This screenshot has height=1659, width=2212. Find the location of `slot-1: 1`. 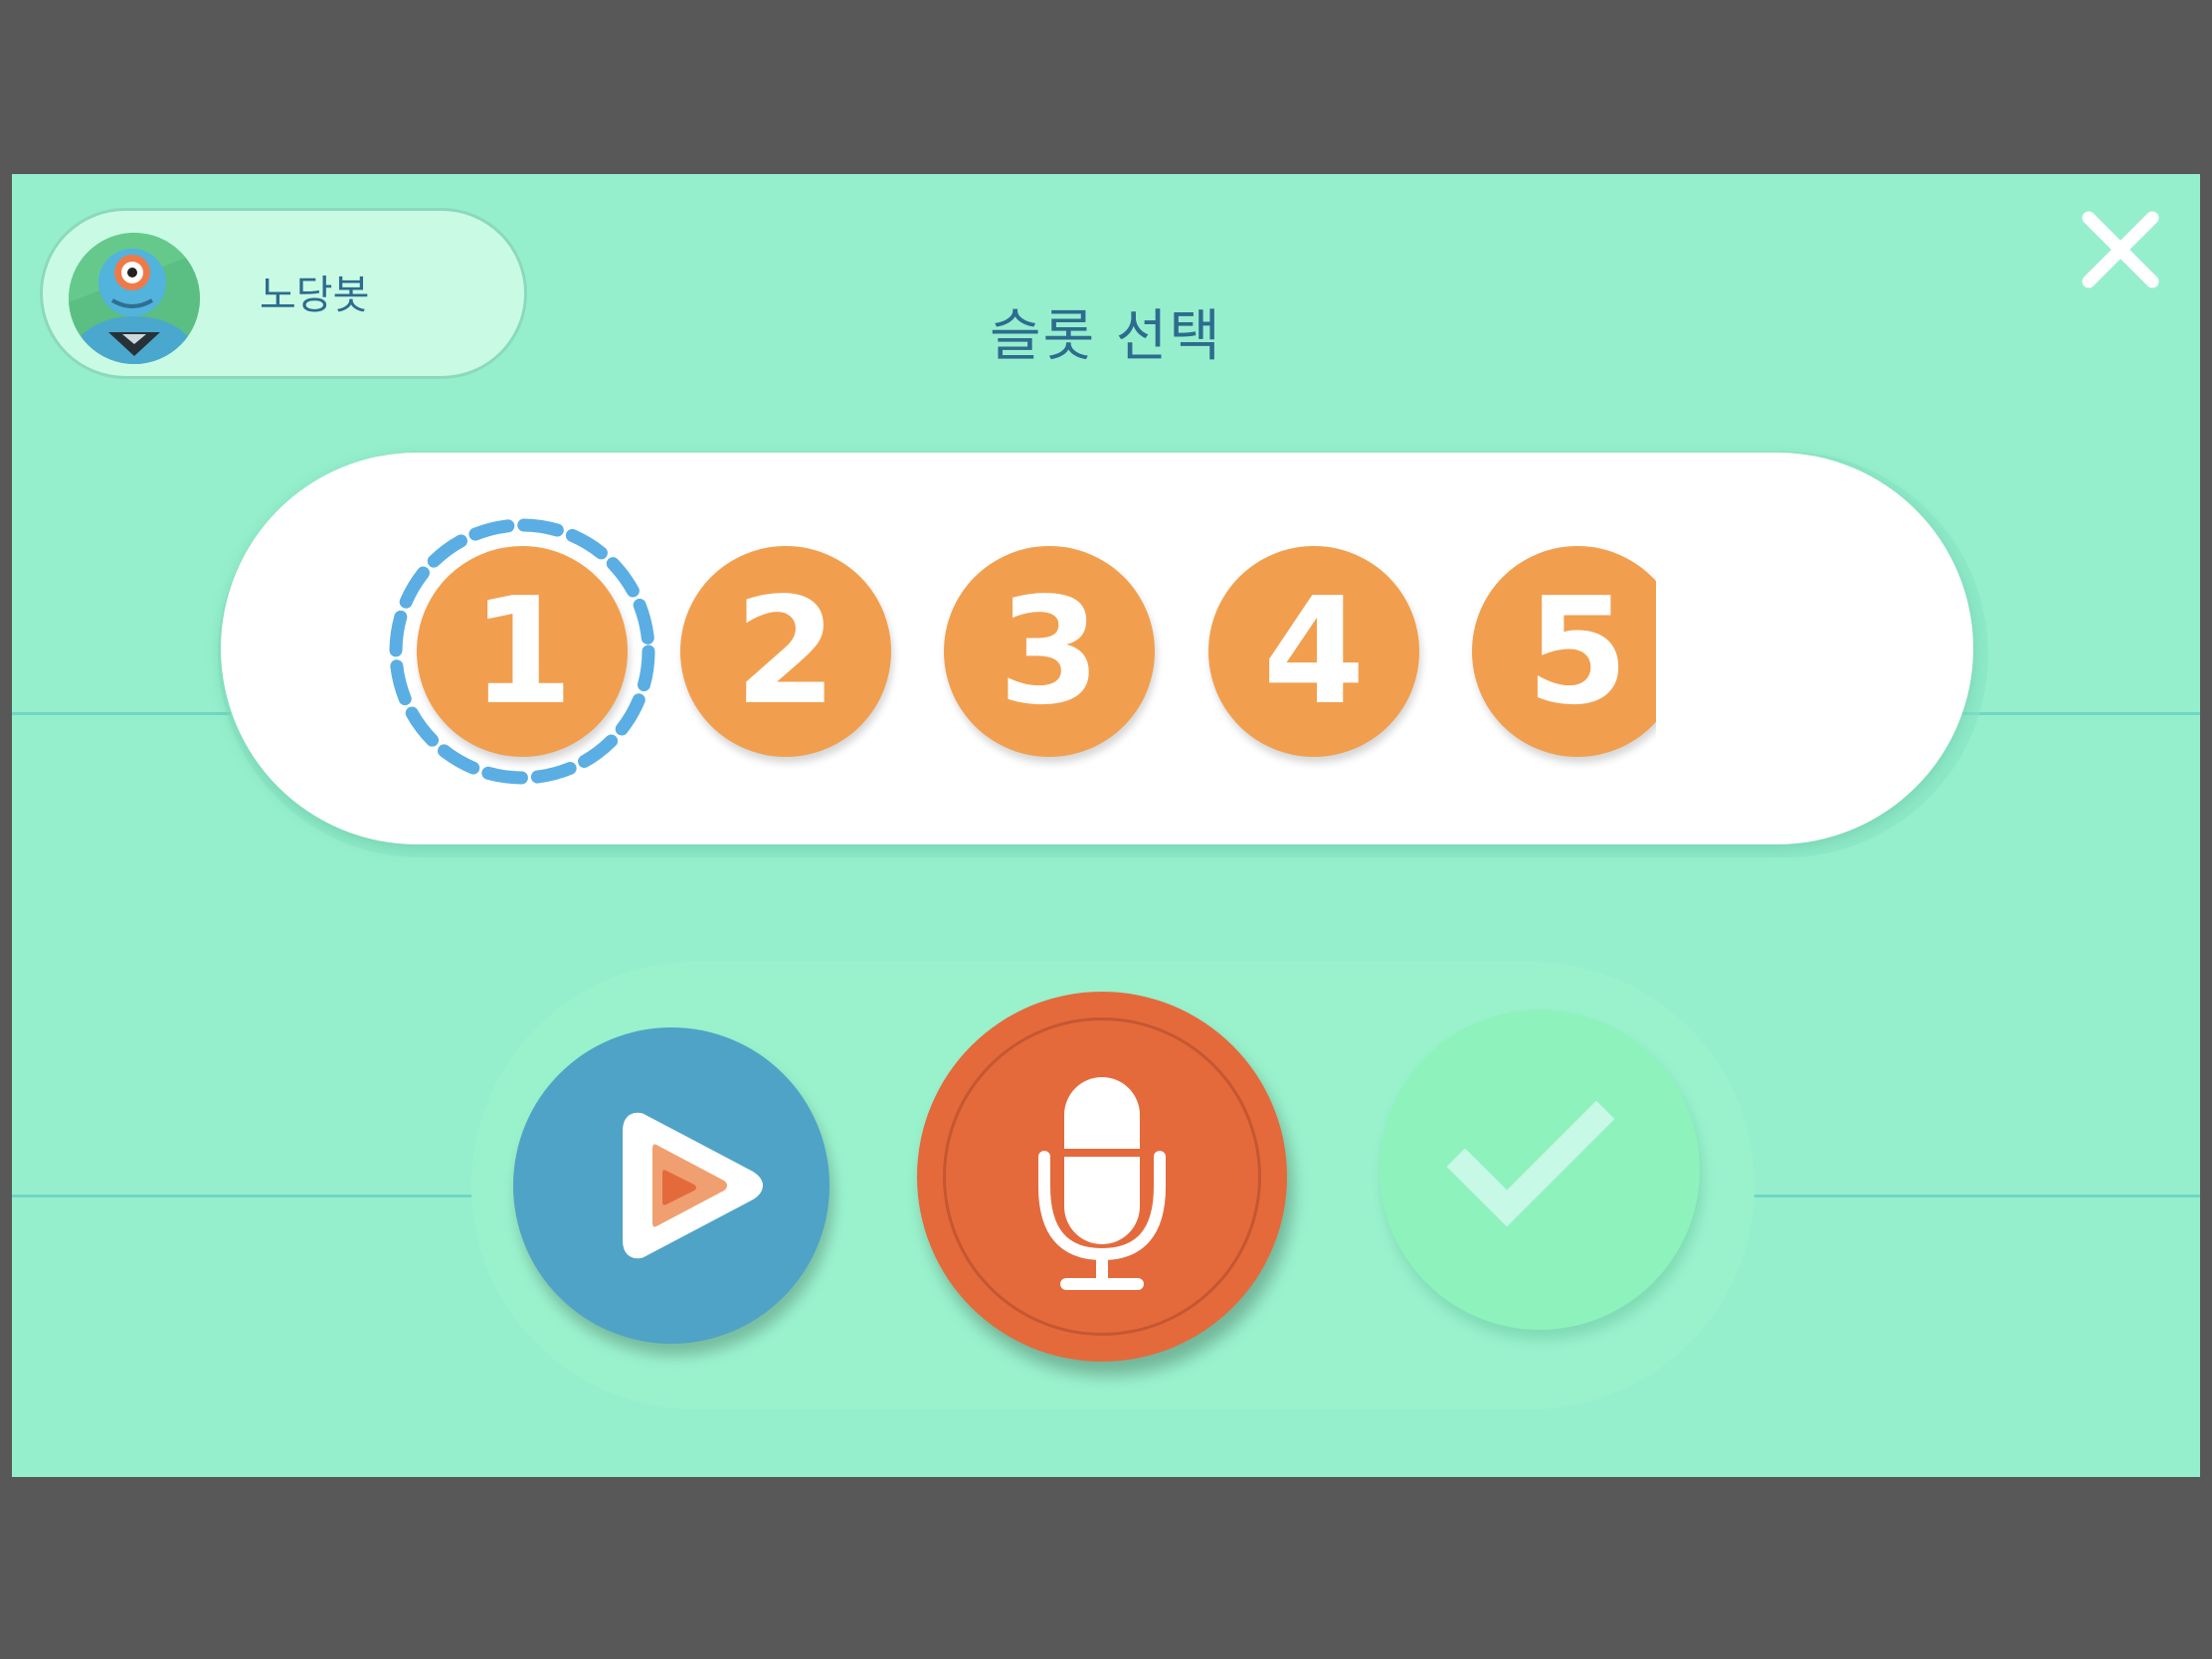

slot-1: 1 is located at coordinates (522, 651).